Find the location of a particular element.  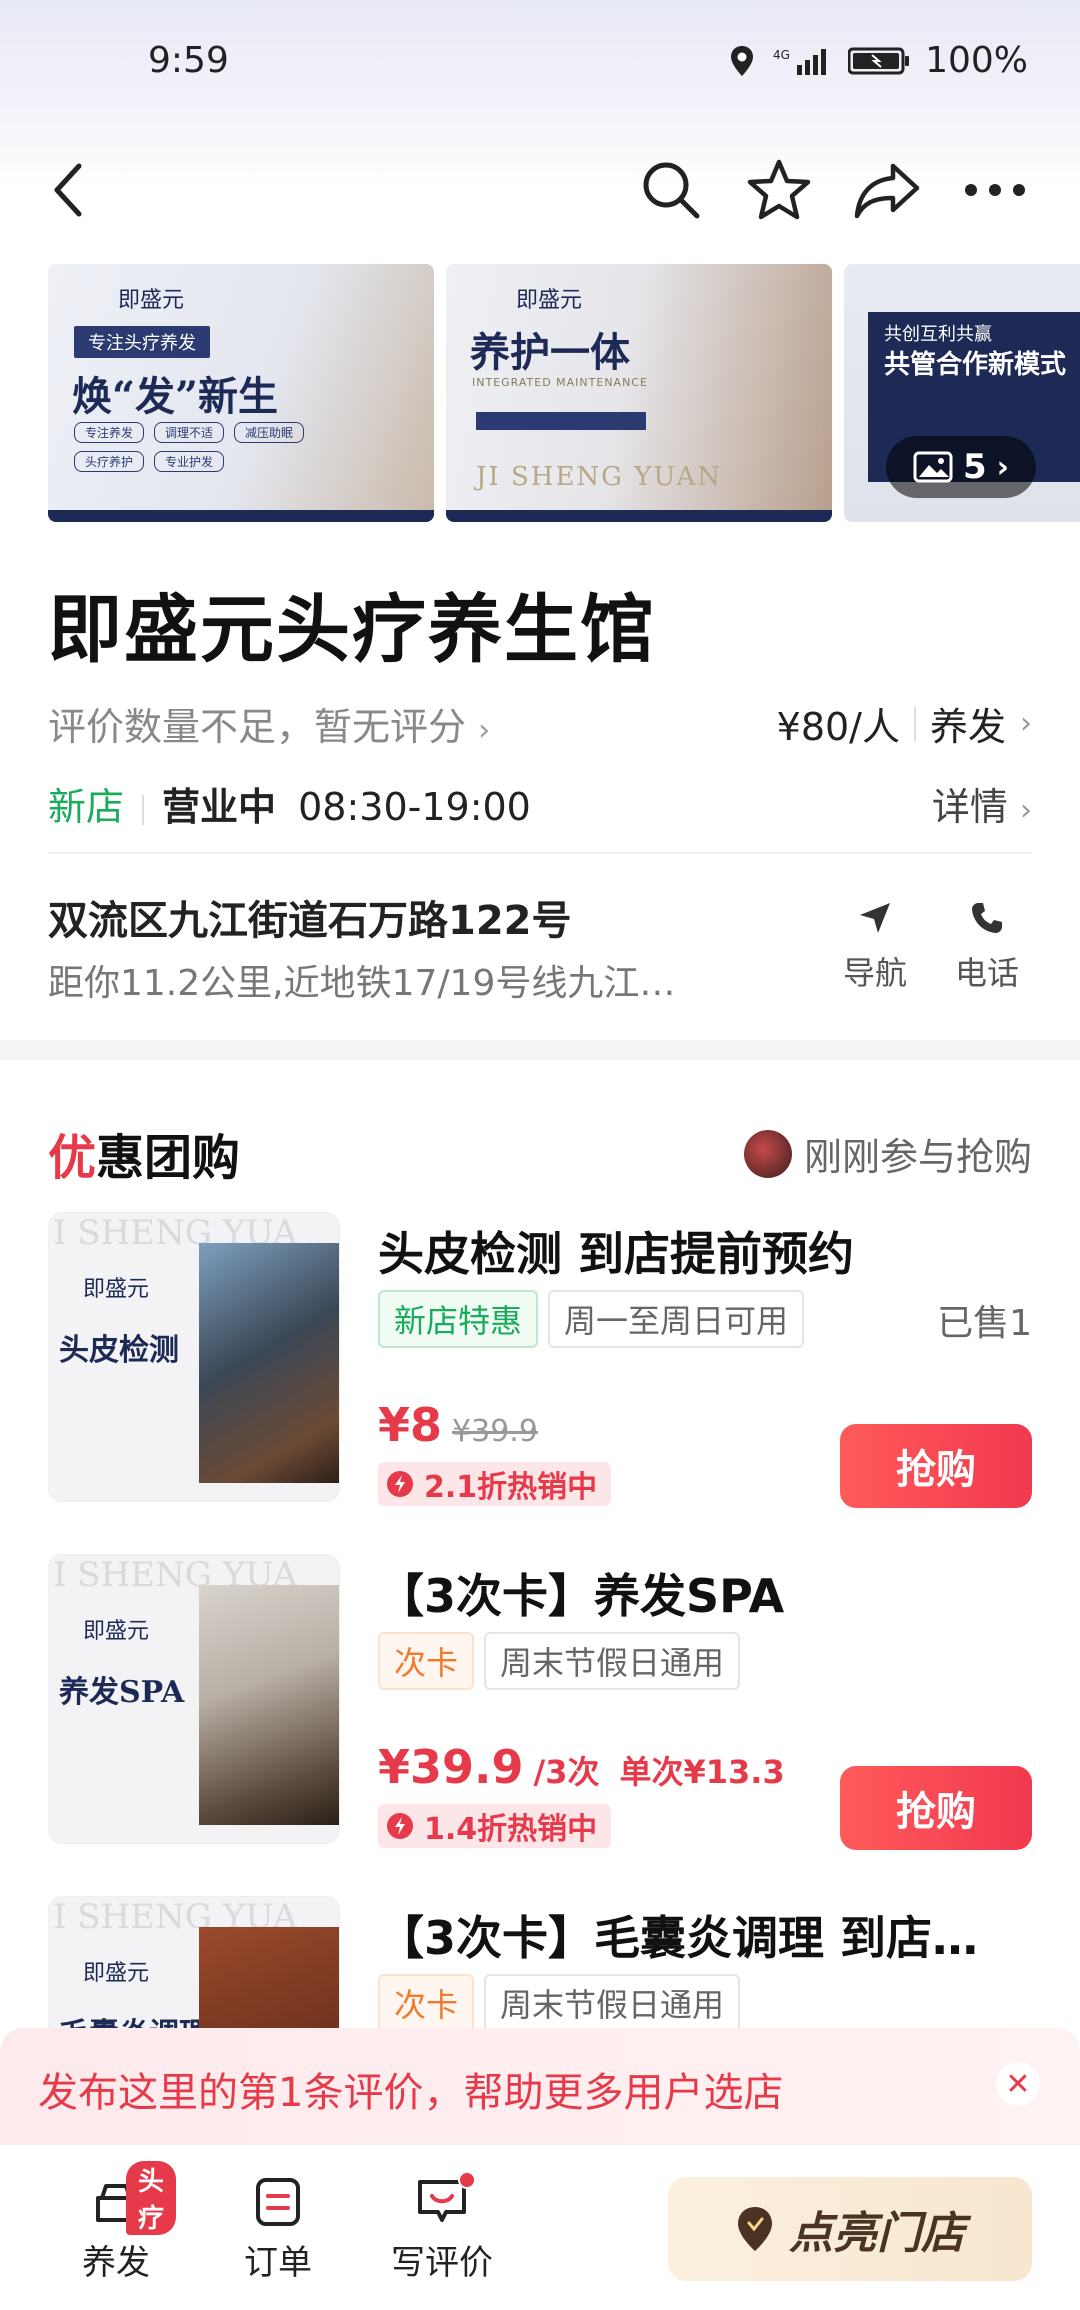

rating-link: 评价数量不足，暂无评分 › is located at coordinates (269, 723).